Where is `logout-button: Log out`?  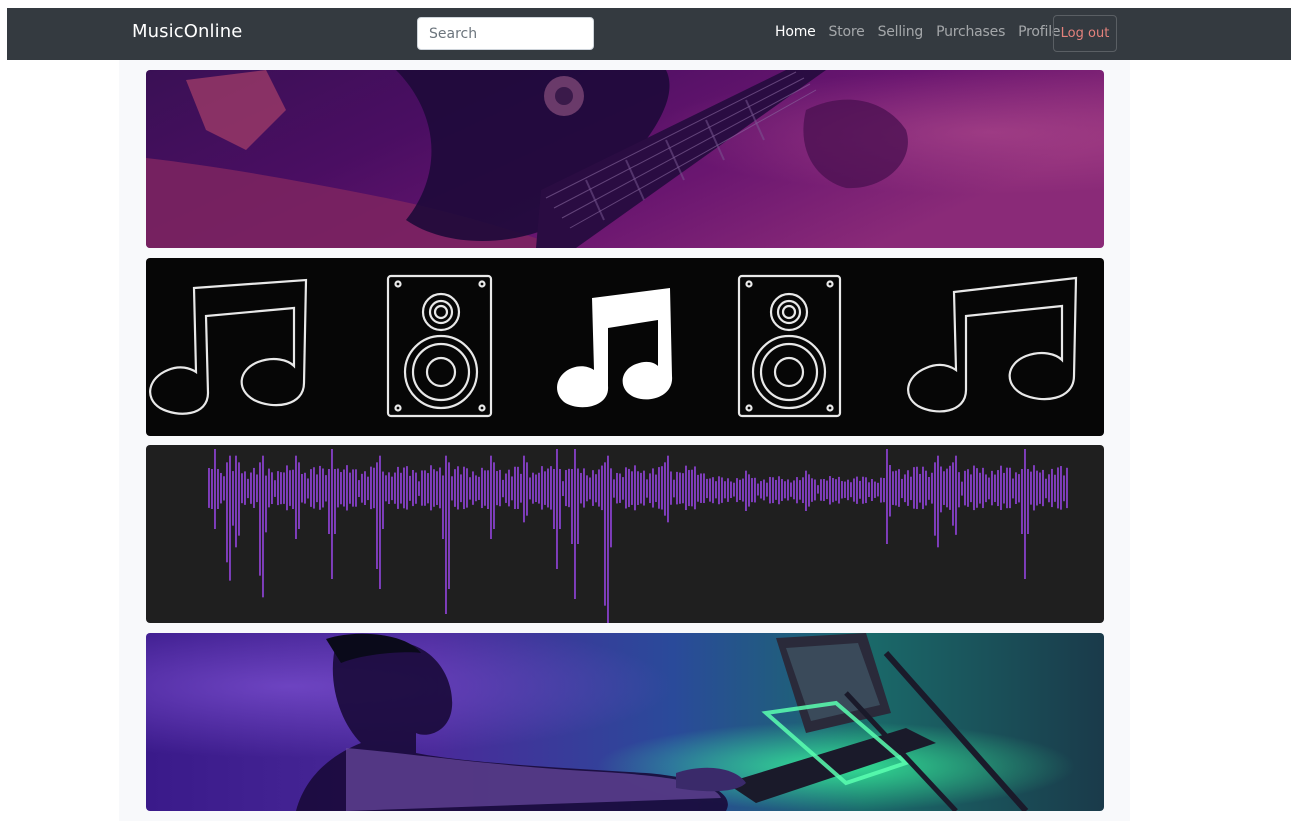
logout-button: Log out is located at coordinates (1085, 33).